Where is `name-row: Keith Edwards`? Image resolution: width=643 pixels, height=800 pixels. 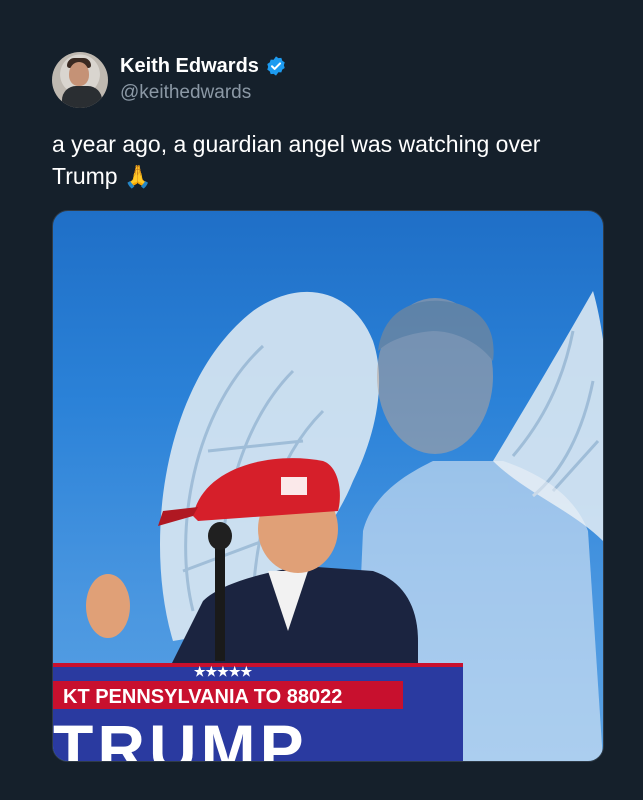
name-row: Keith Edwards is located at coordinates (203, 66).